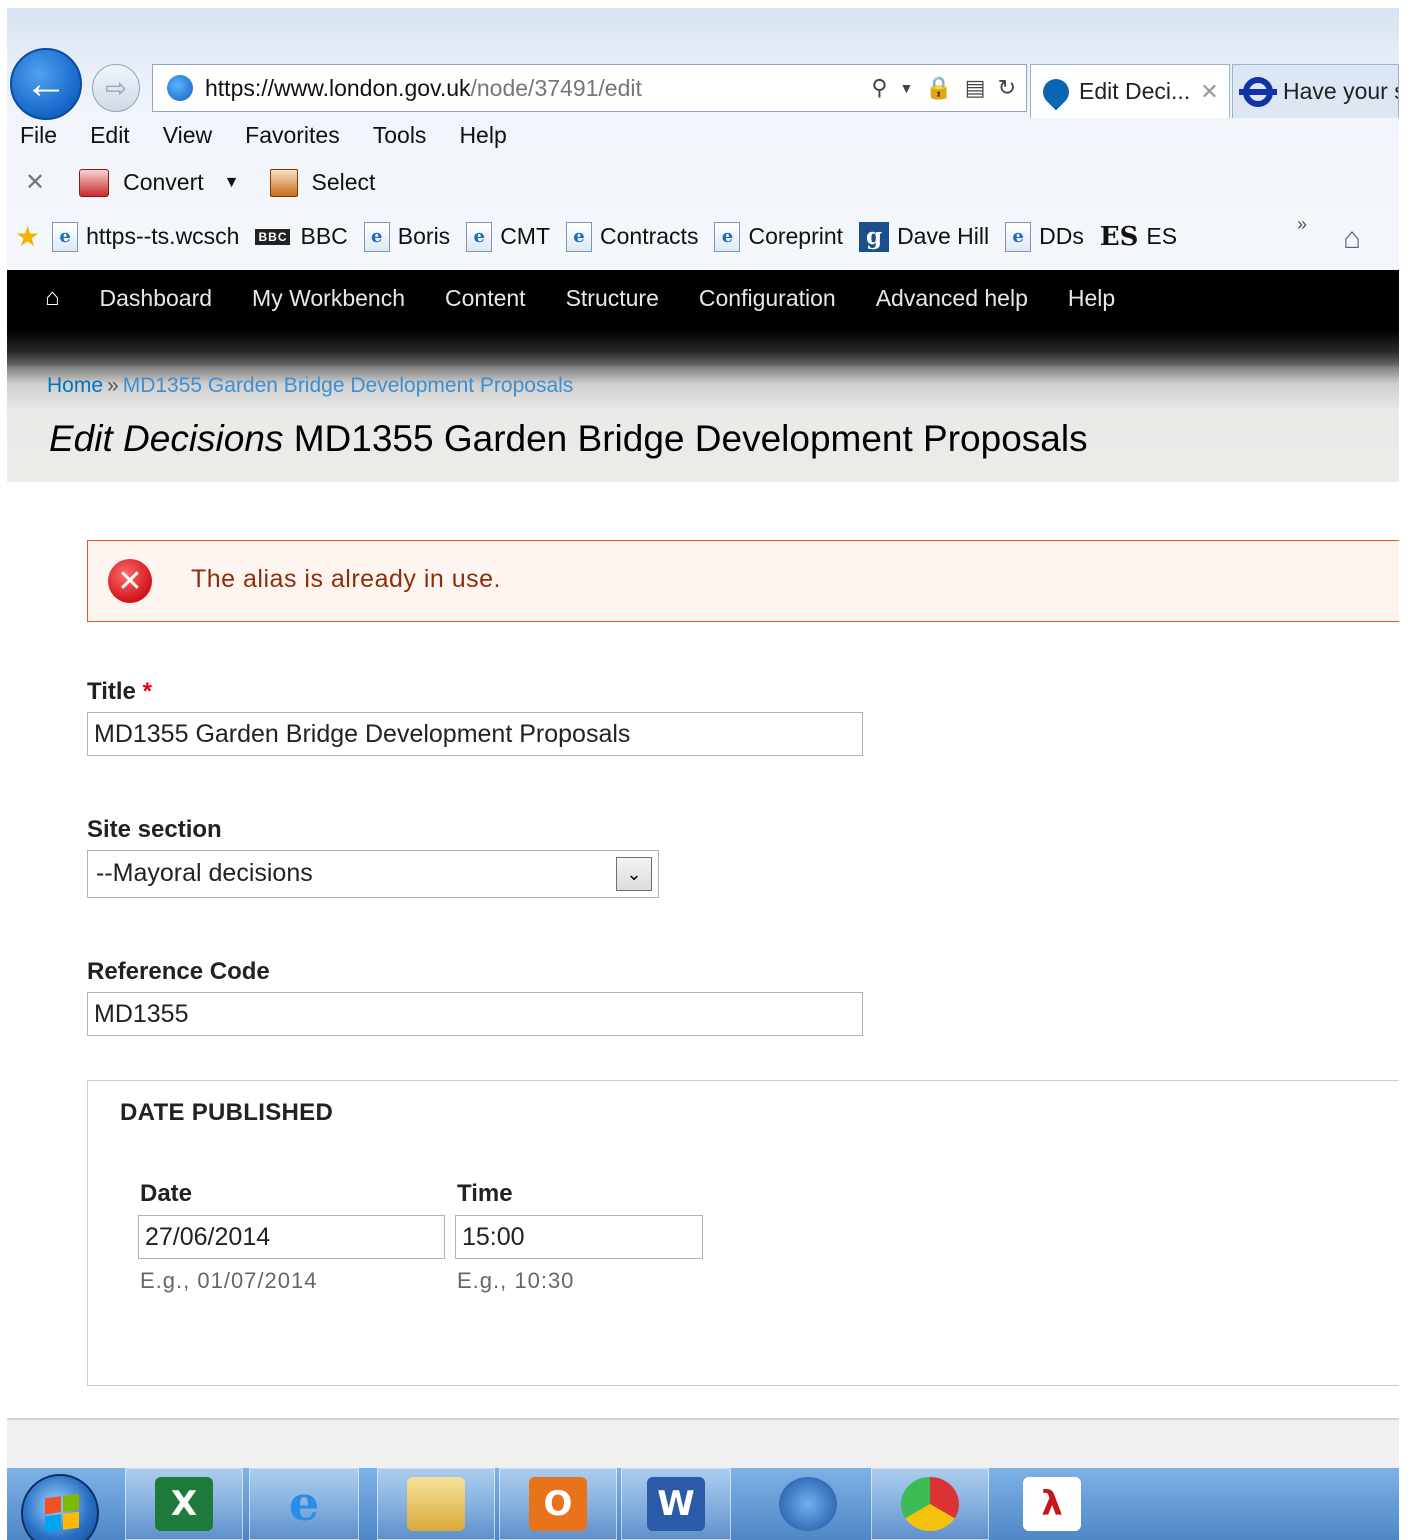 The image size is (1411, 1540). Describe the element at coordinates (180, 88) in the screenshot. I see `site-favicon-icon` at that location.